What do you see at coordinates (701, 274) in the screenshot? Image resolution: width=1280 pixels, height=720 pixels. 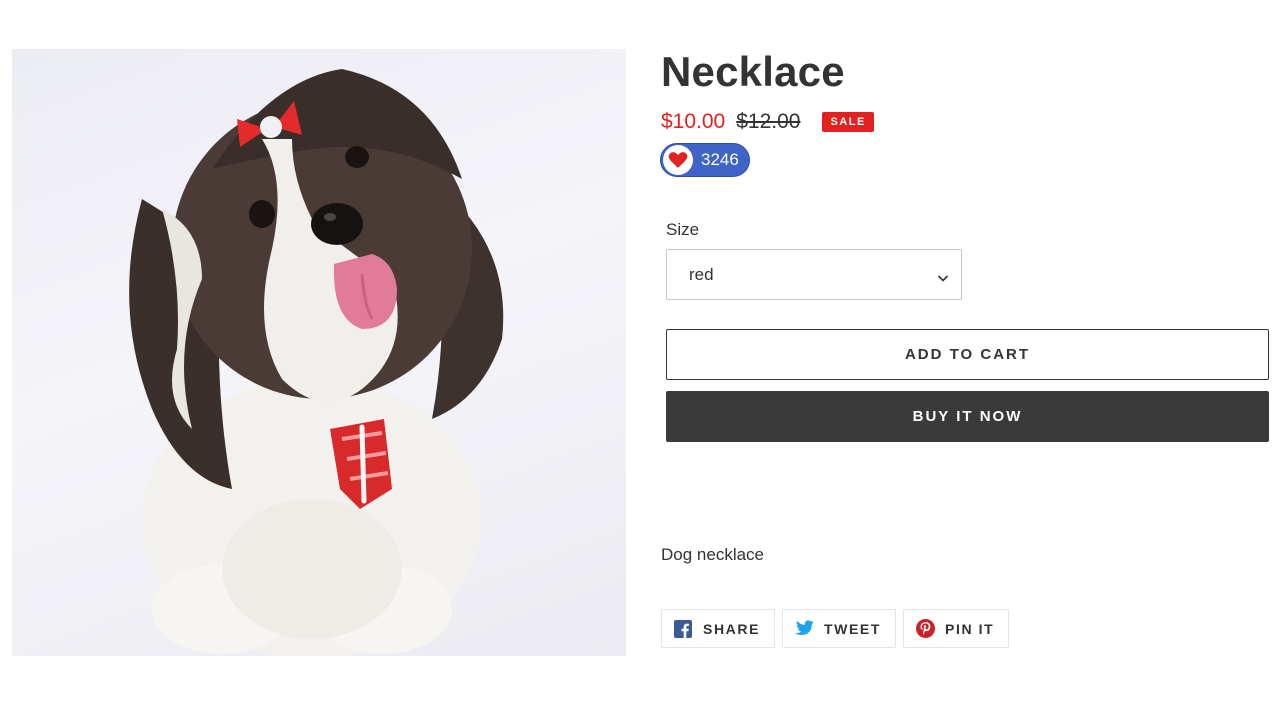 I see `size-selected-value: red` at bounding box center [701, 274].